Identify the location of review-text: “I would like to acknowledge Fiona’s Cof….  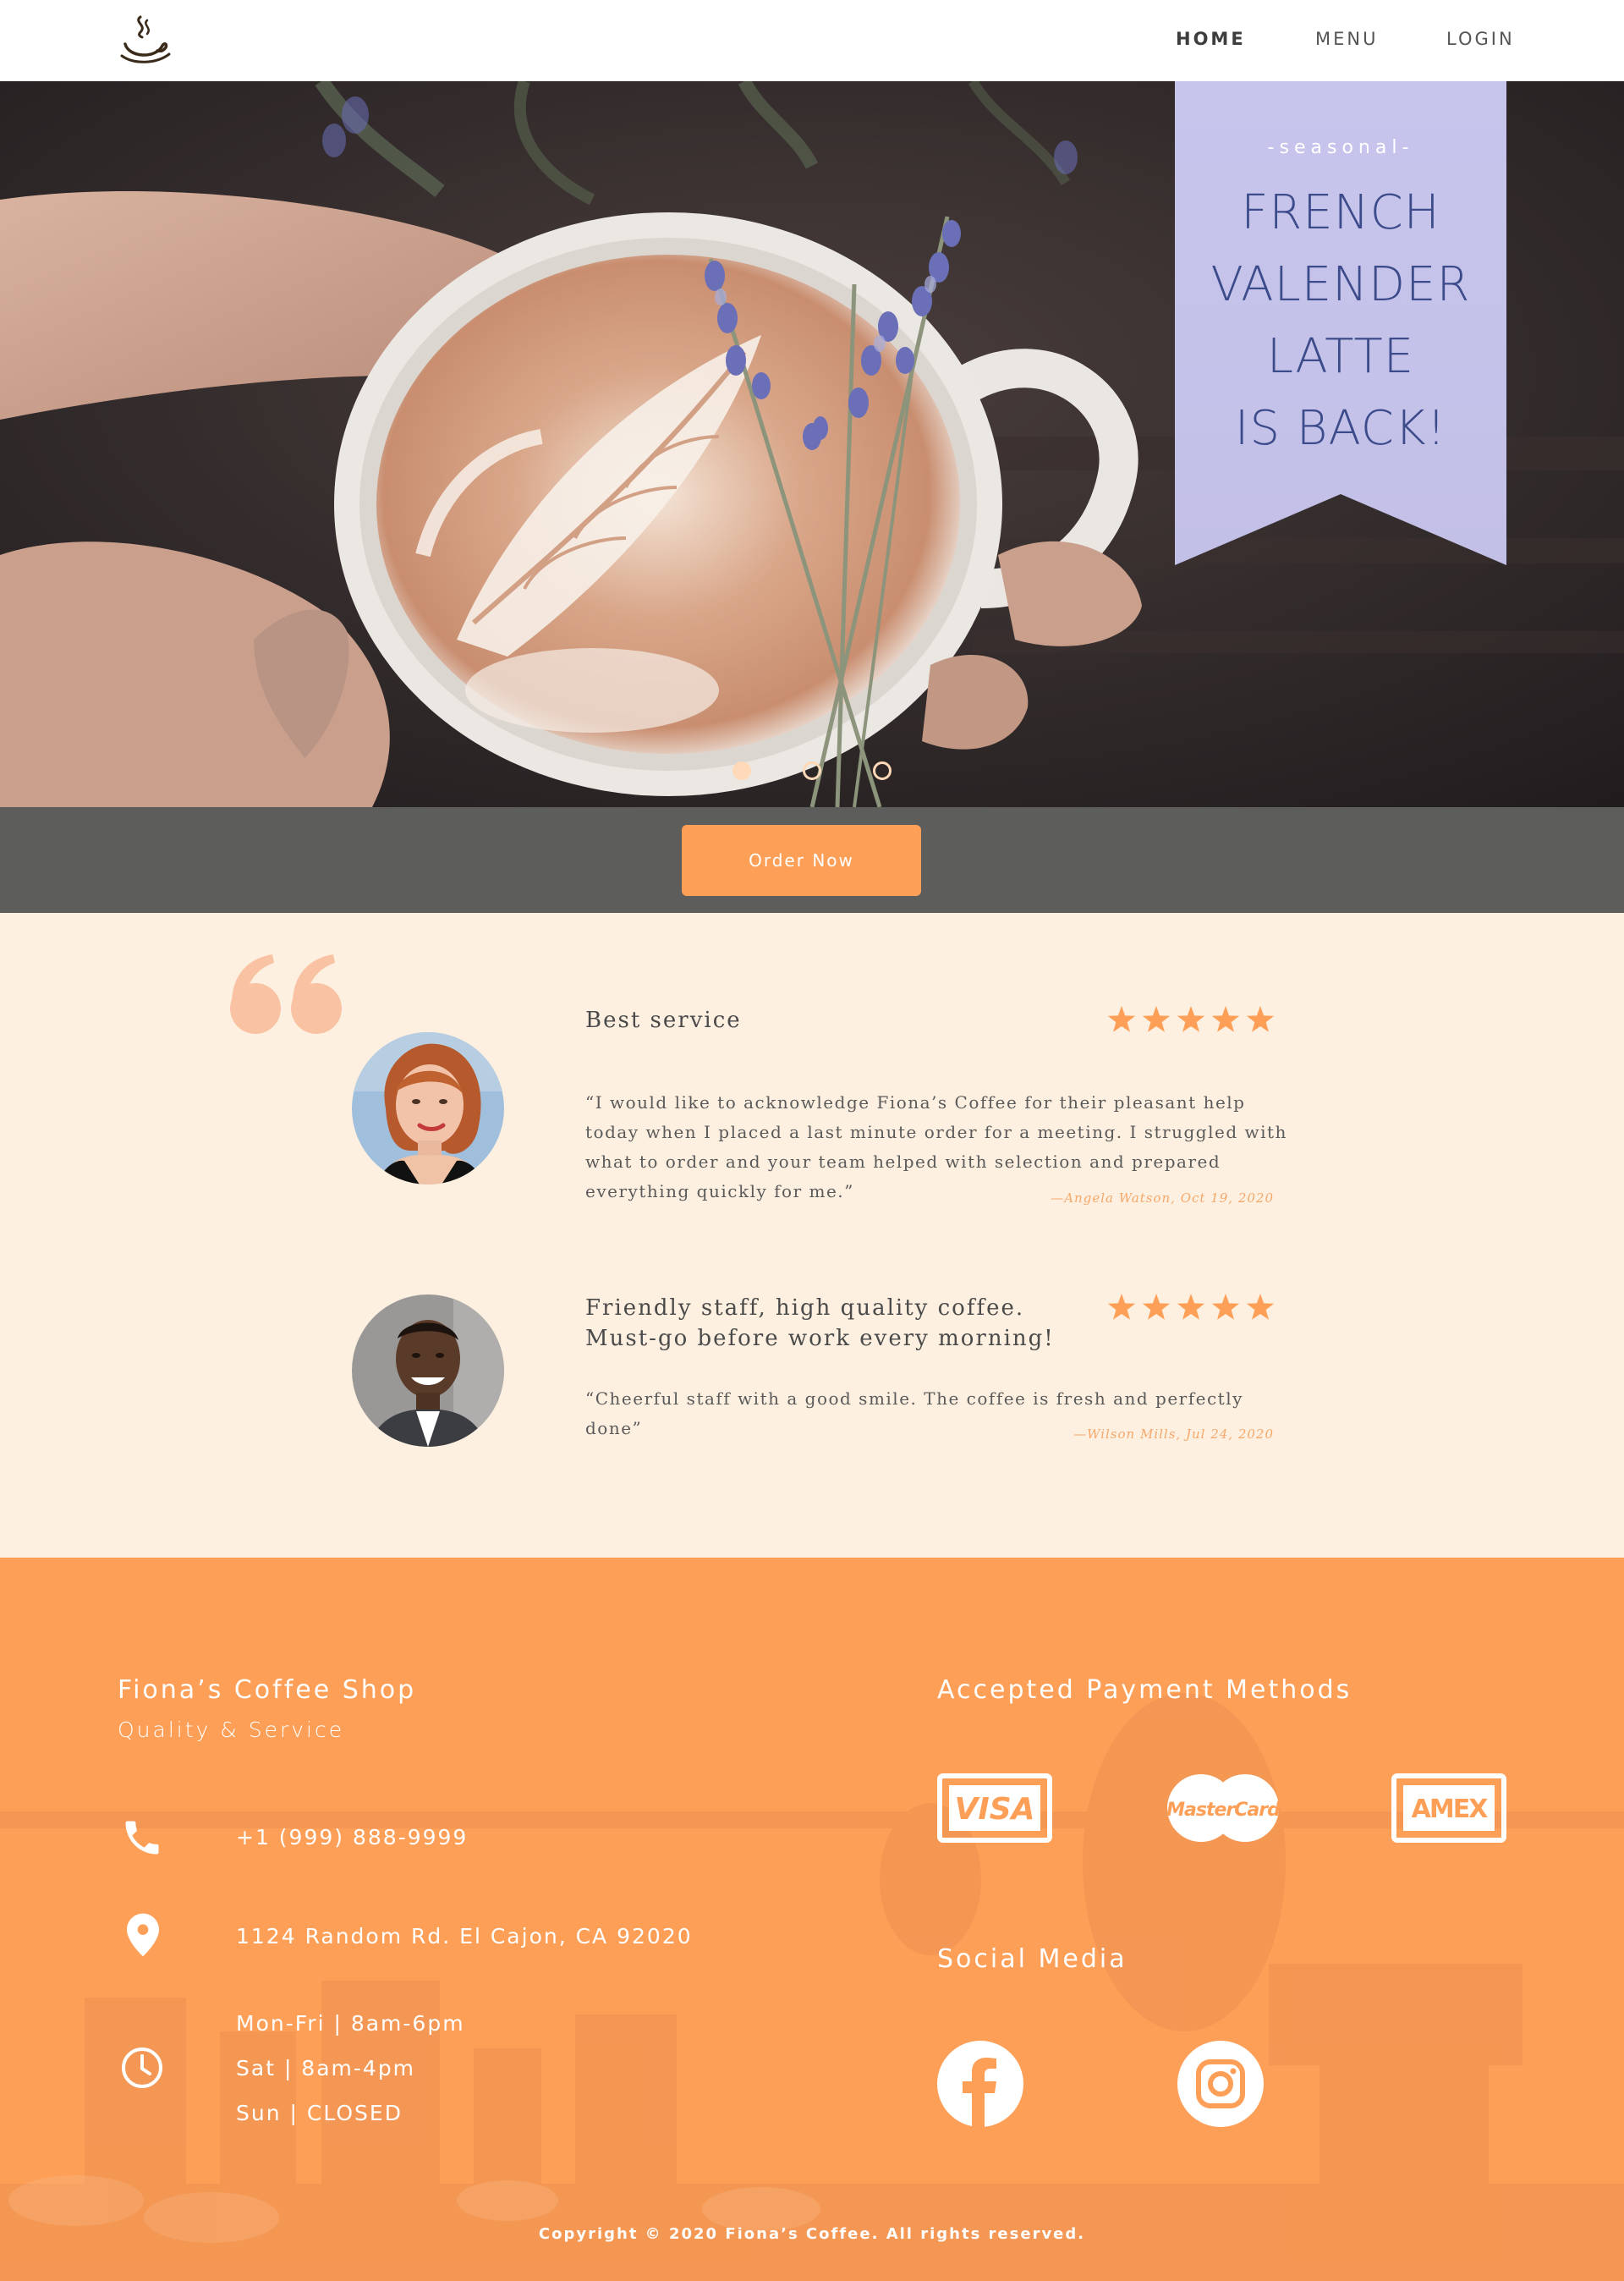
(936, 1146).